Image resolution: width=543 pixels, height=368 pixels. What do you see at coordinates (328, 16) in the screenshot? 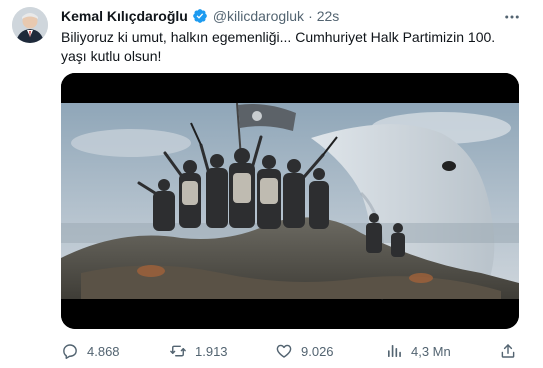
I see `tweet-timestamp: 22s` at bounding box center [328, 16].